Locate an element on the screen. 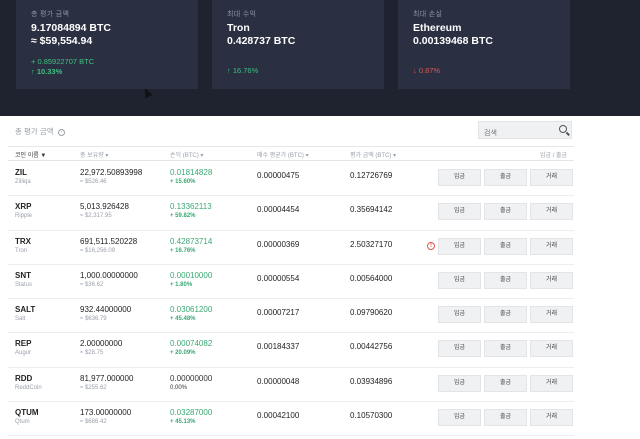 The width and height of the screenshot is (640, 439). holdings-amount: 691,511.520228 is located at coordinates (109, 241).